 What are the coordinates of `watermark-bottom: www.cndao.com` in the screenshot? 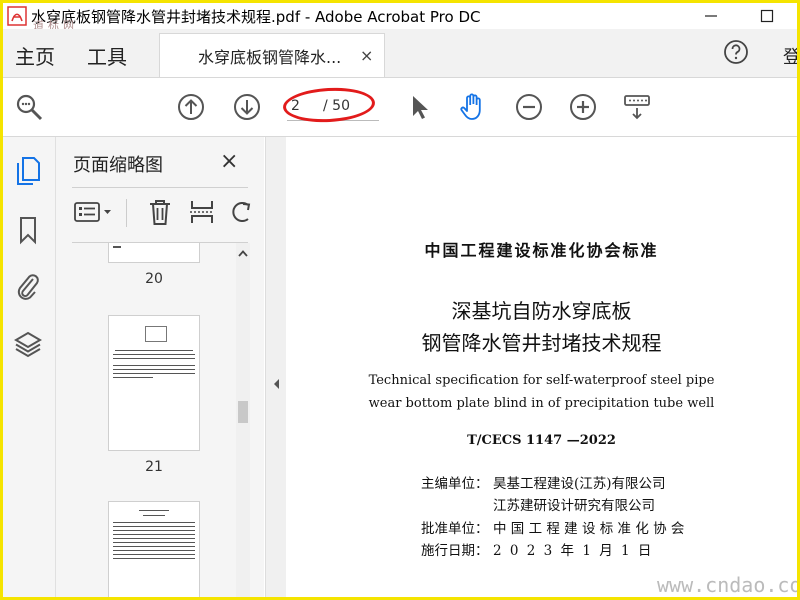 It's located at (728, 585).